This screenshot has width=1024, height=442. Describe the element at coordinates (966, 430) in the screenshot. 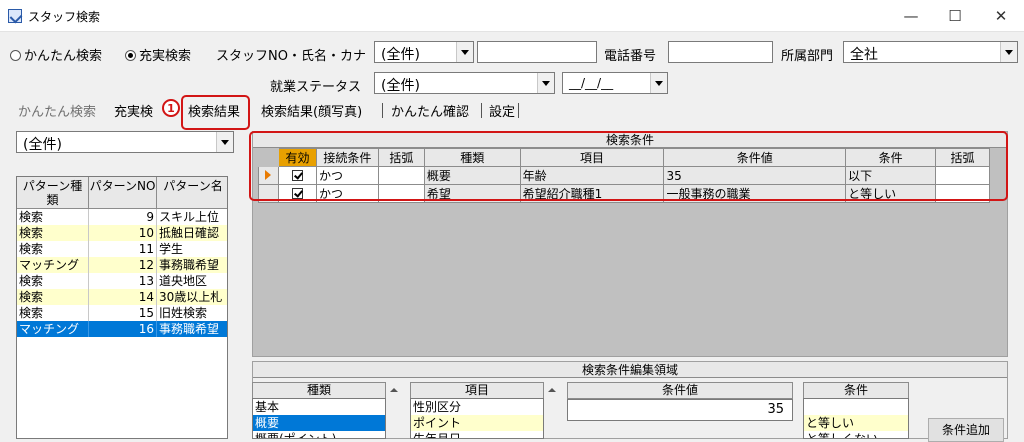

I see `add-condition-button: 条件追加` at that location.